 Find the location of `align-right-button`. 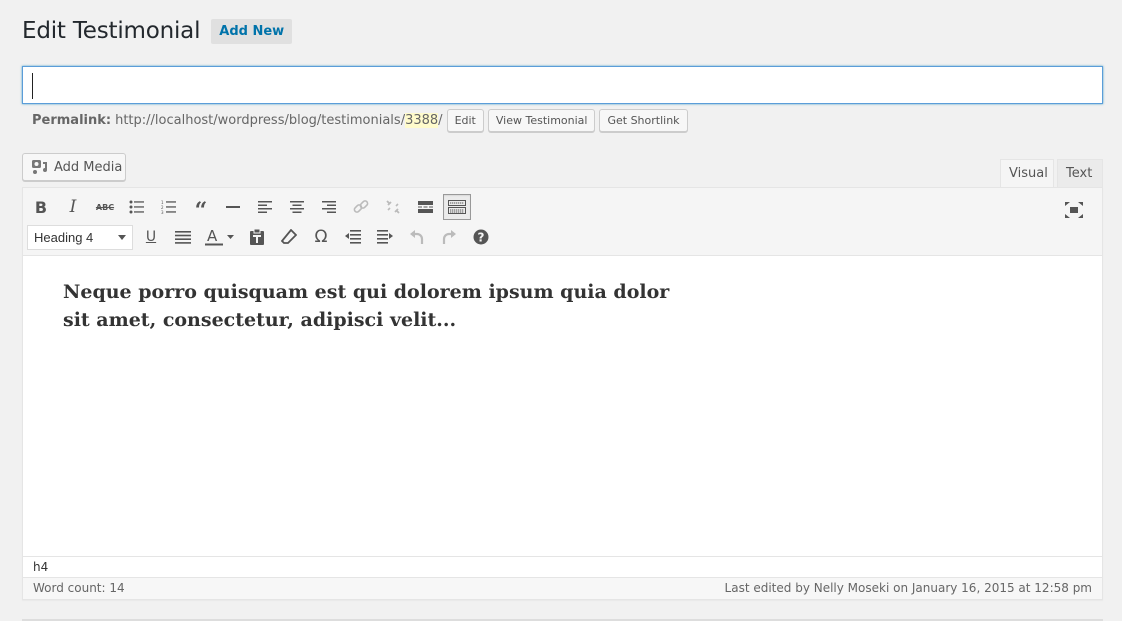

align-right-button is located at coordinates (329, 207).